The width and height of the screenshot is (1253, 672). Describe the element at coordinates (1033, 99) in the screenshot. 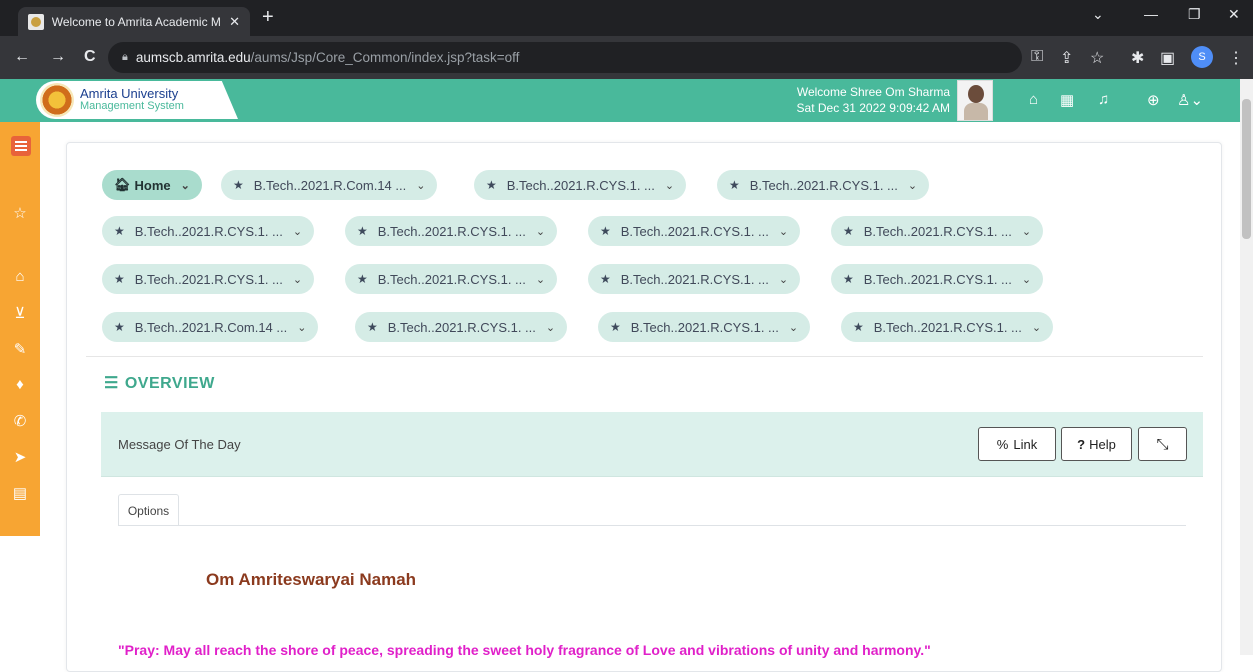

I see `home-icon: ⌂` at that location.